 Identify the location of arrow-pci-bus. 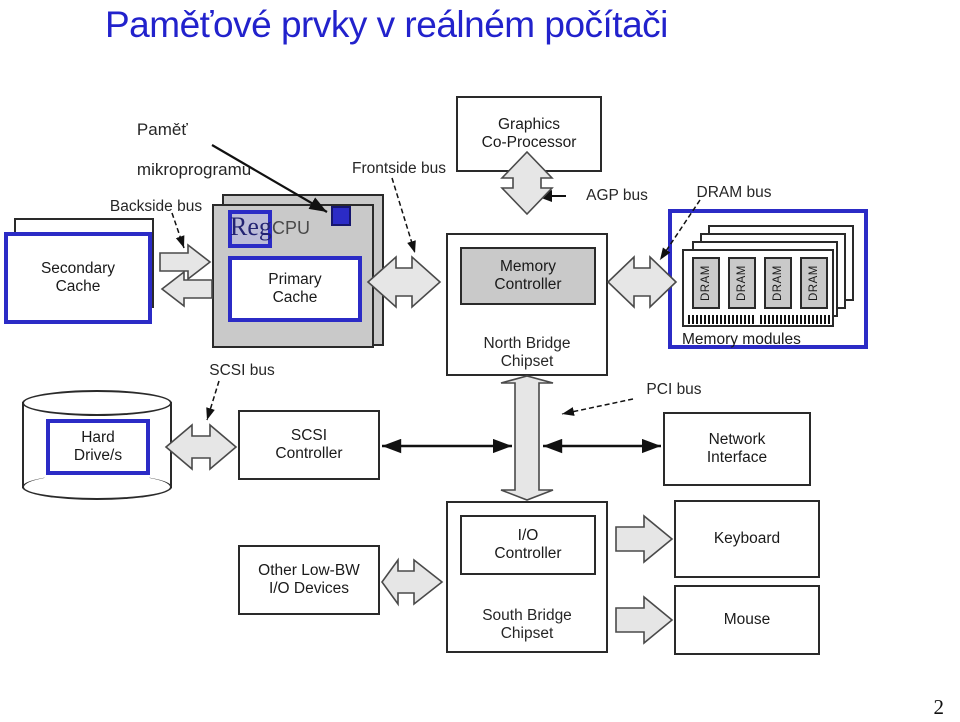
(527, 438).